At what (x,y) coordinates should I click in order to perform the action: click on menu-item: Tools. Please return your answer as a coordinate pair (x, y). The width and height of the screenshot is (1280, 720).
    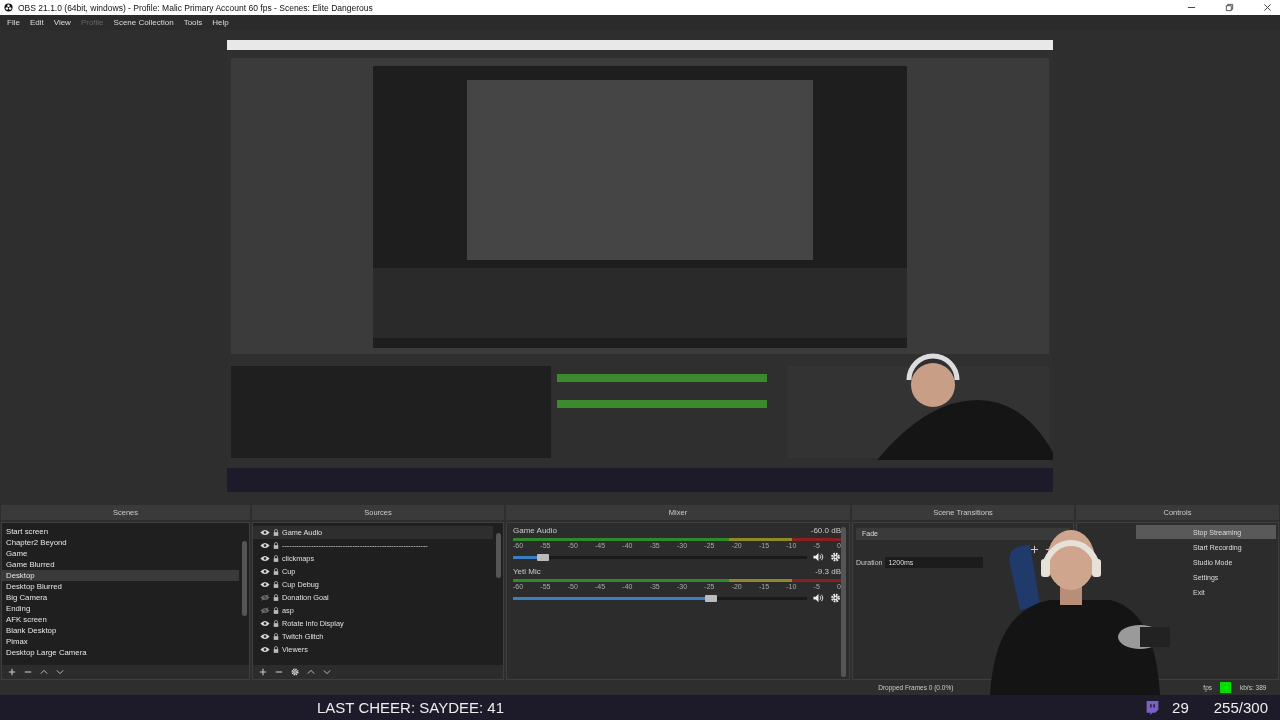
    Looking at the image, I should click on (193, 22).